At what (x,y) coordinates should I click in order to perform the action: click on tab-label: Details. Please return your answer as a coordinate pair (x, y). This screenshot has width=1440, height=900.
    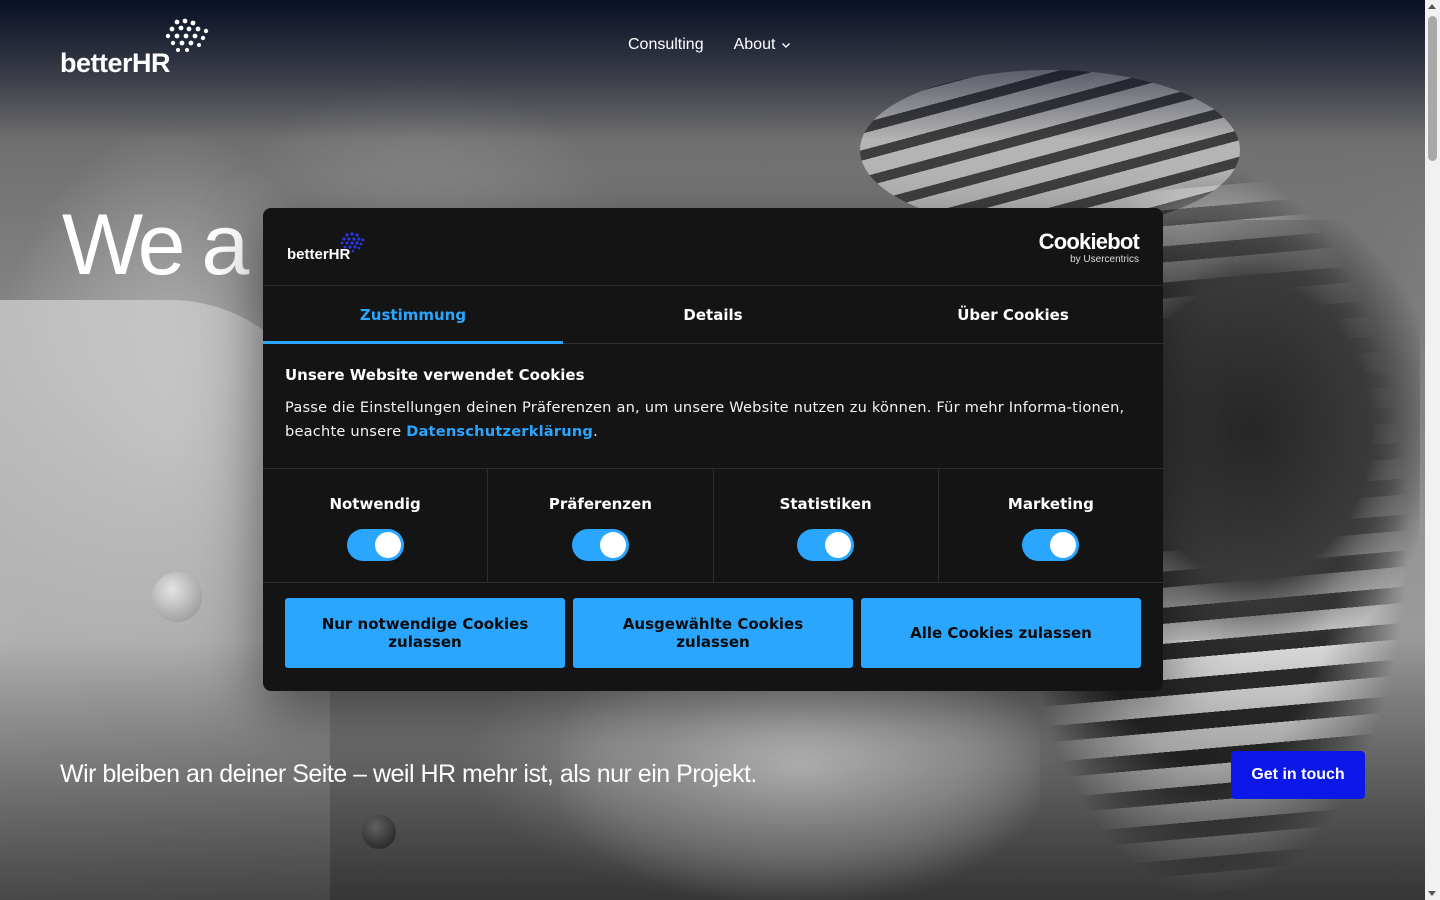
    Looking at the image, I should click on (713, 314).